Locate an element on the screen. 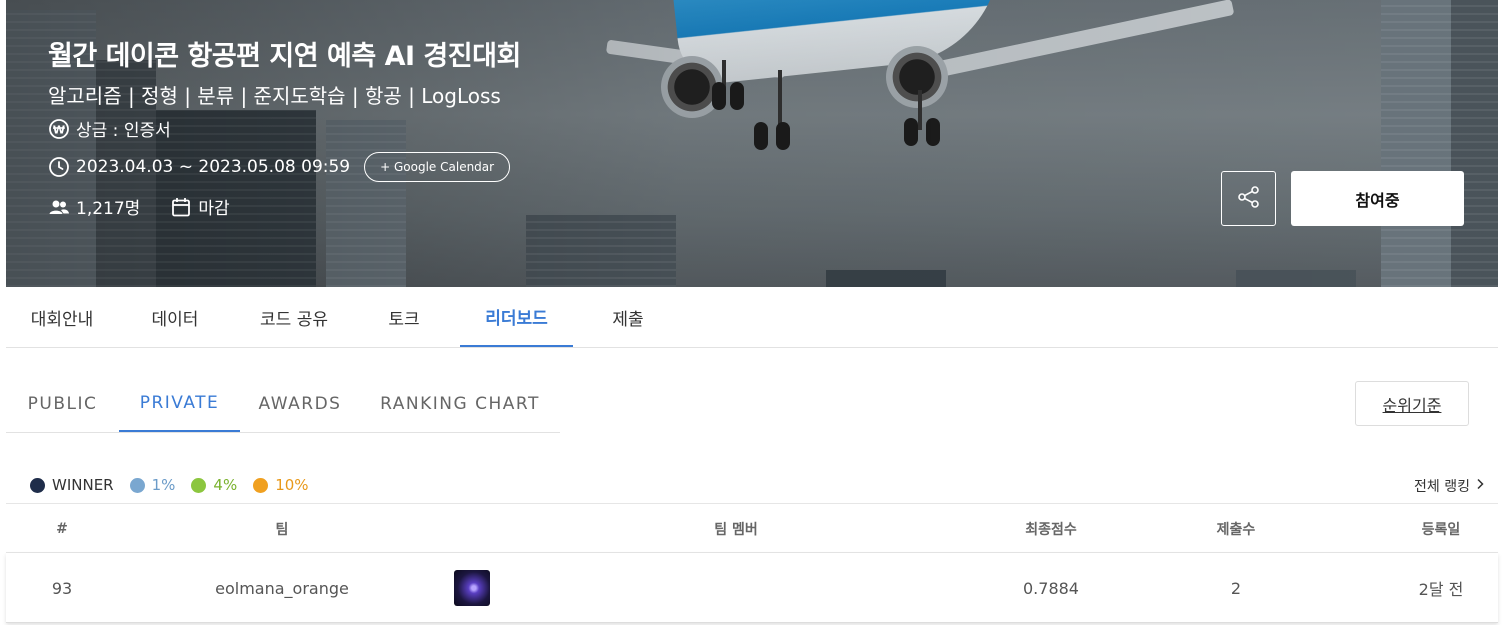 The image size is (1504, 625). people-icon is located at coordinates (59, 207).